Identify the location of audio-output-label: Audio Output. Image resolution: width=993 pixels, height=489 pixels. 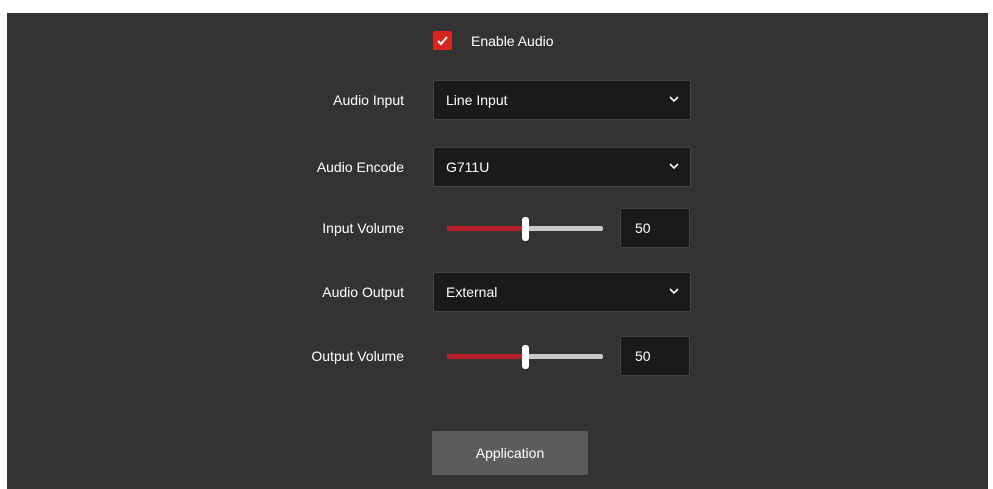
(363, 292).